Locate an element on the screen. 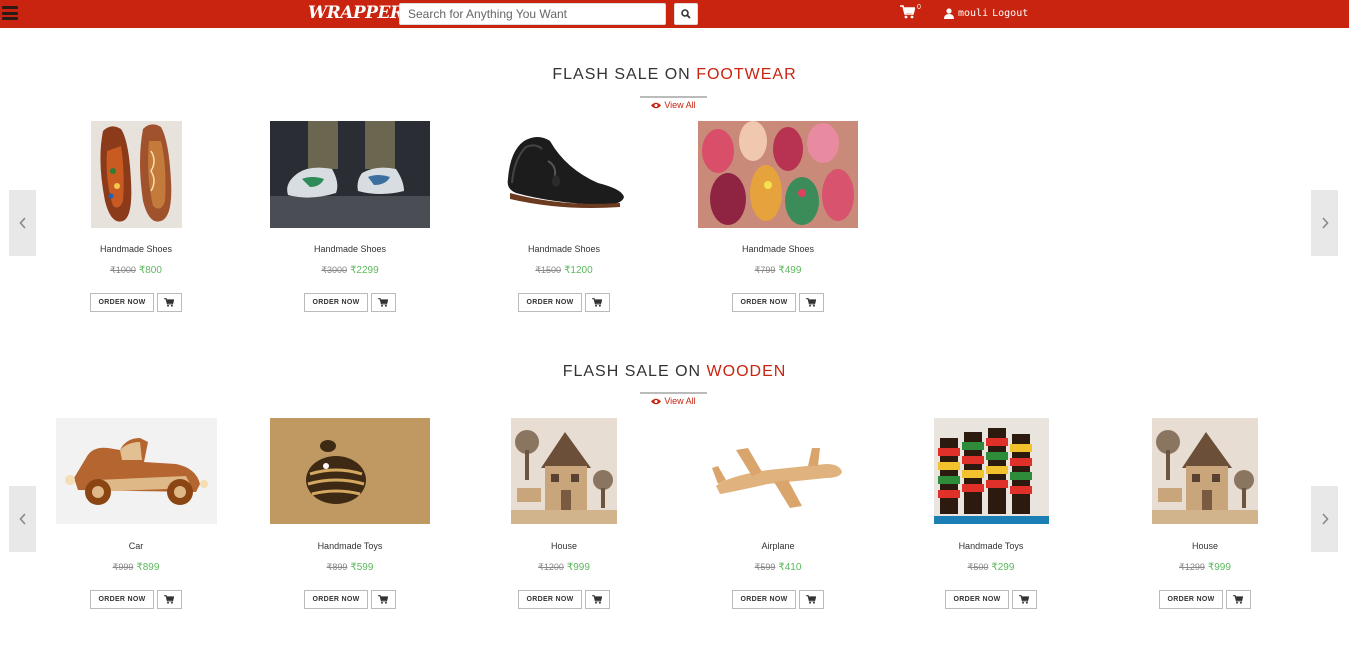  product-card: Airplane ₹599 ₹410 ORDER NOW is located at coordinates (778, 518).